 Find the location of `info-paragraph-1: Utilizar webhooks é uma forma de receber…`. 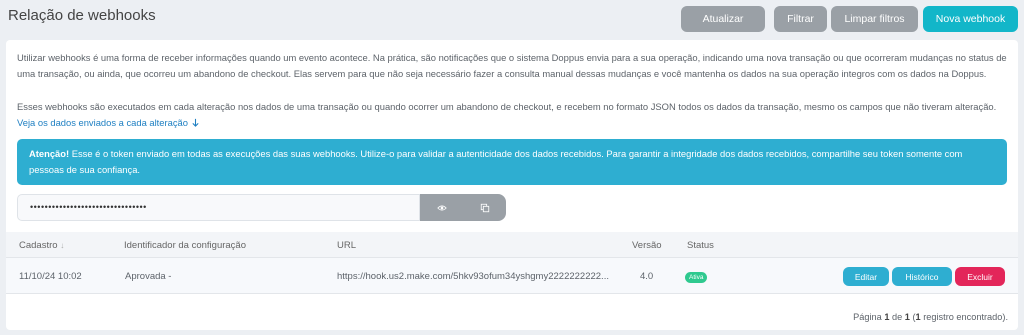

info-paragraph-1: Utilizar webhooks é uma forma de receber… is located at coordinates (512, 65).